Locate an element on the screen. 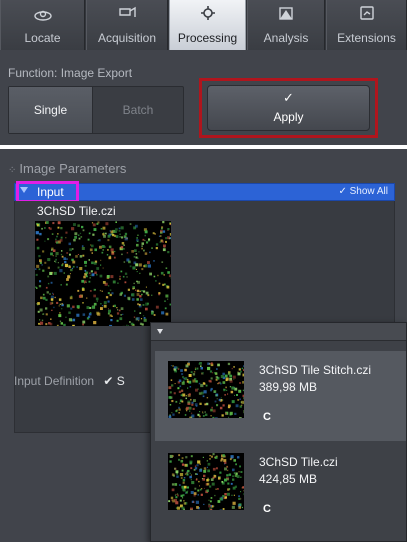 The image size is (407, 542). image-parameters-header: ⁘ Image Parameters is located at coordinates (67, 168).